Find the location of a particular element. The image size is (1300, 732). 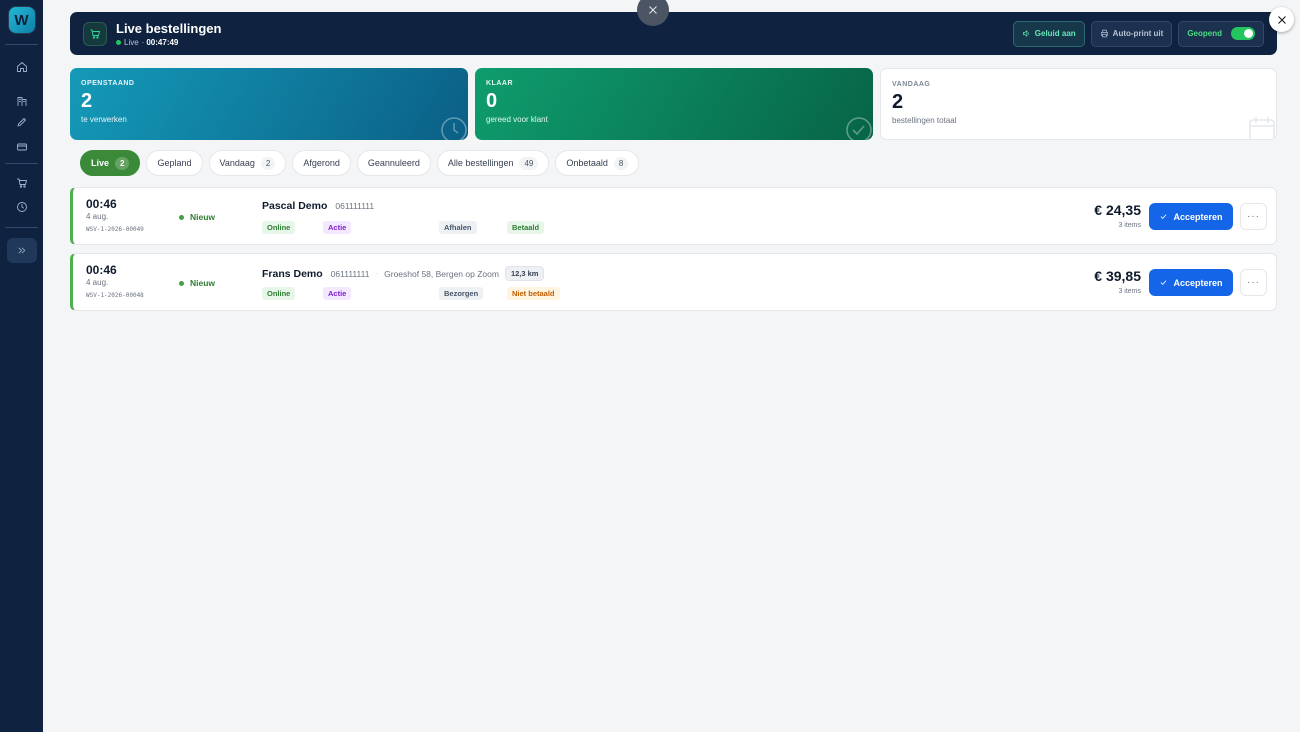

live-clock: 00:47:49 is located at coordinates (162, 42).